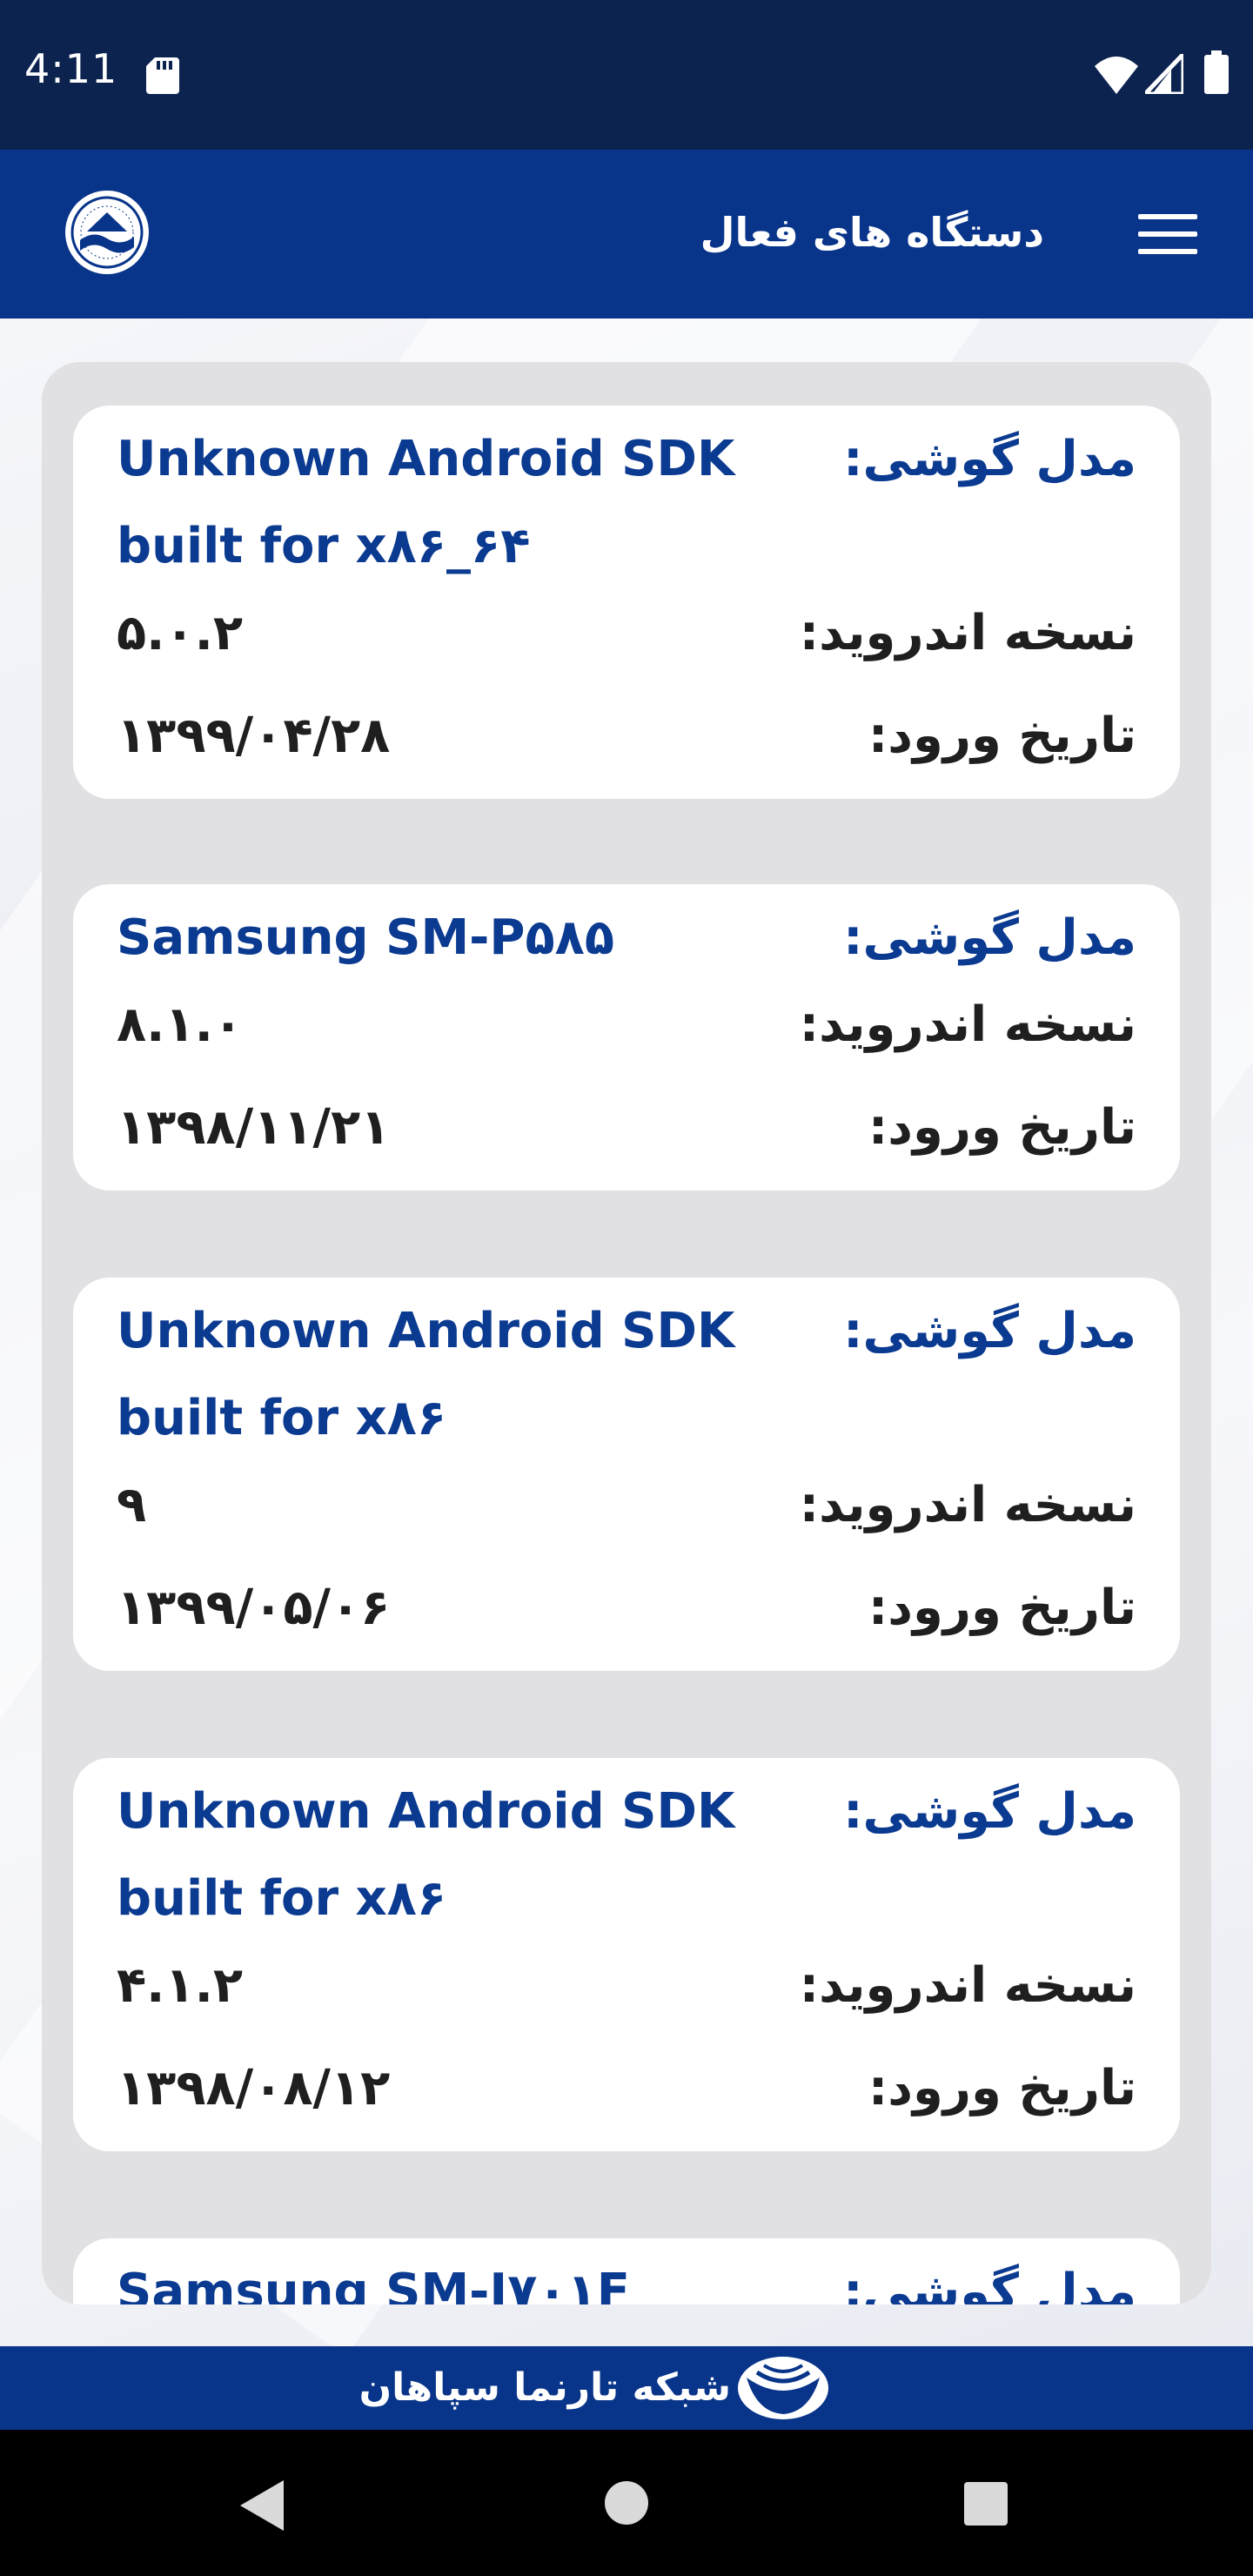  I want to click on back-icon, so click(261, 2505).